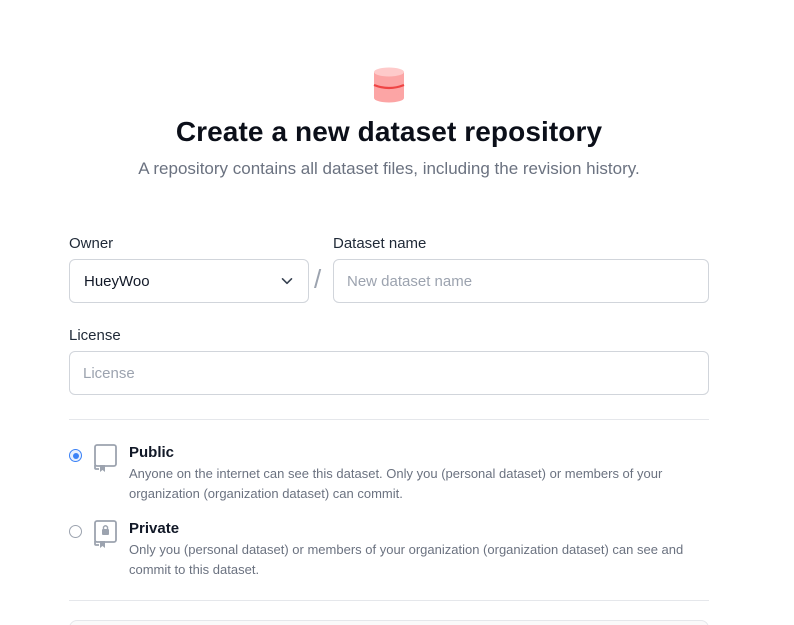  What do you see at coordinates (154, 528) in the screenshot?
I see `private-option-title: Private` at bounding box center [154, 528].